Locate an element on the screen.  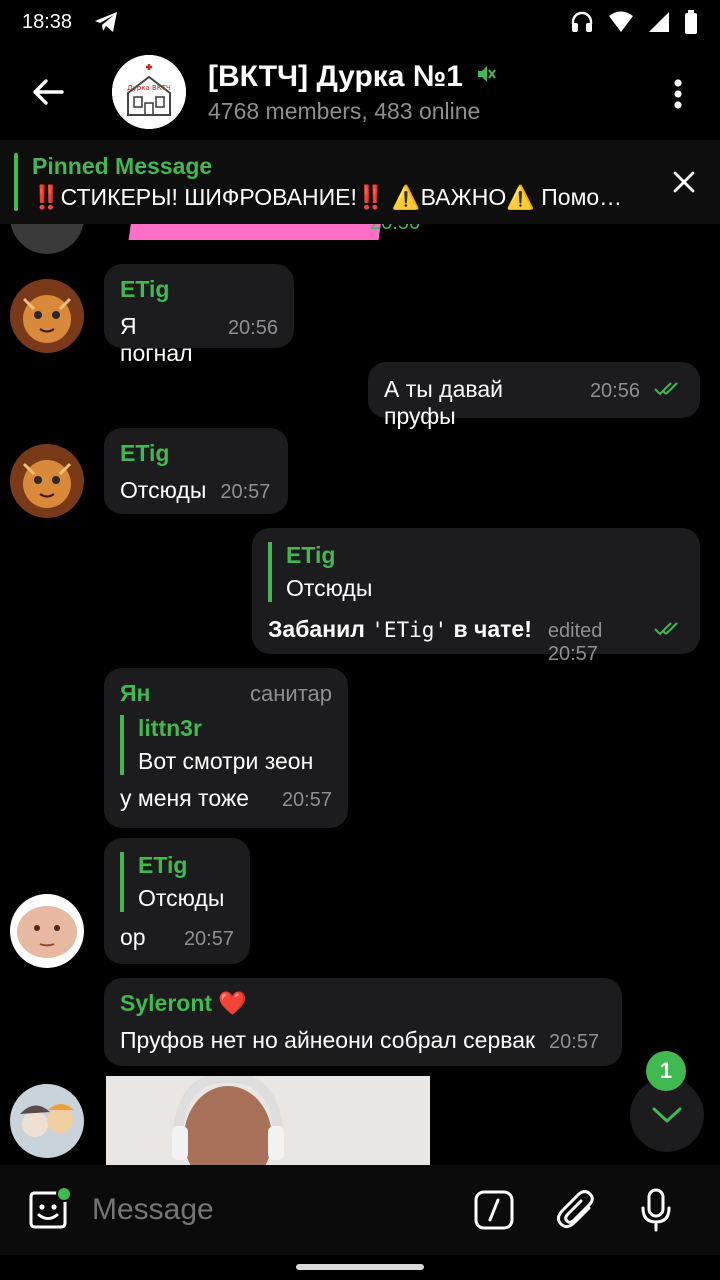
sender-name: Syleront ❤️ is located at coordinates (363, 1003).